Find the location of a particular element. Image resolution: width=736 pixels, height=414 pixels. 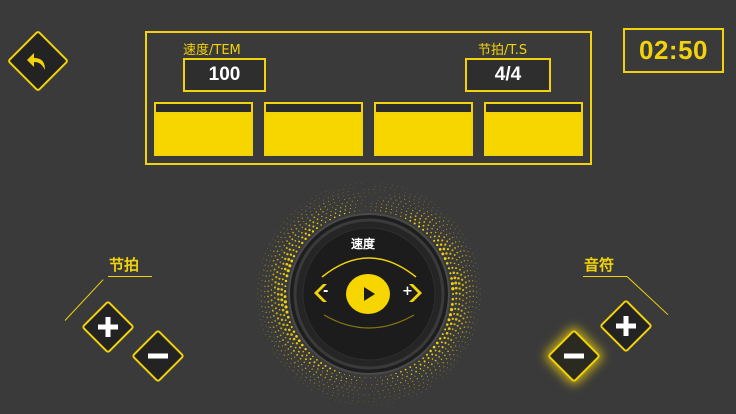

time-signature-value: 4/4 is located at coordinates (508, 75).